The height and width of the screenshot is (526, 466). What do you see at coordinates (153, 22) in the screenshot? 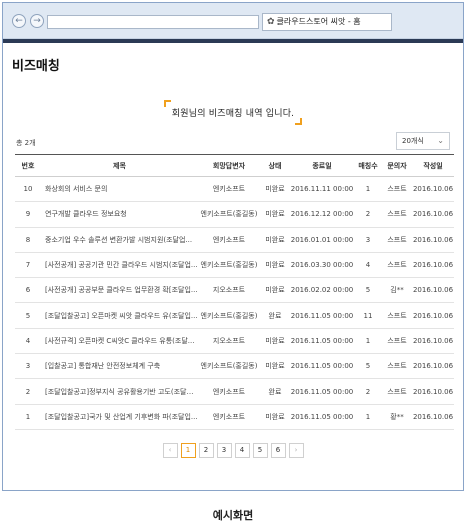
I see `address-bar` at bounding box center [153, 22].